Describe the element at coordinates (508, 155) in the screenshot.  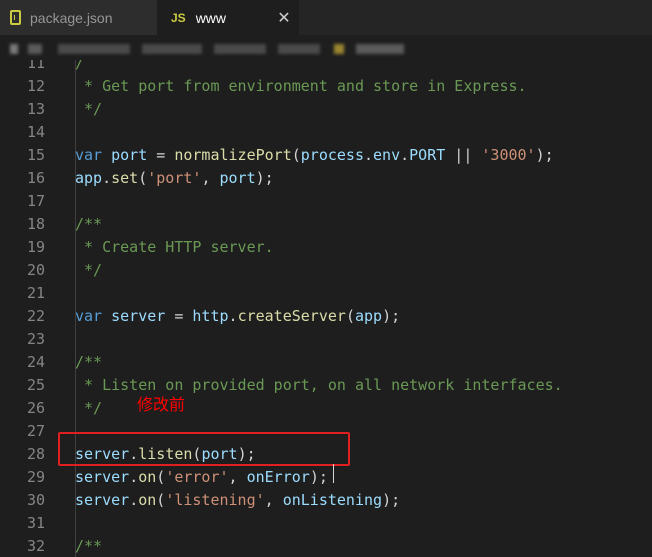
I see `code-token: '3000'` at that location.